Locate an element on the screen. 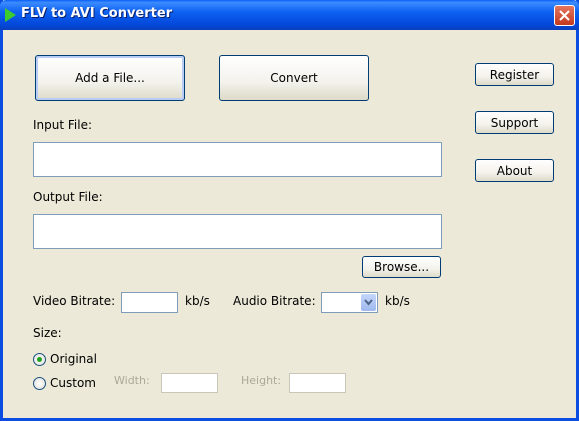 The image size is (579, 421). video-bitrate-field is located at coordinates (149, 302).